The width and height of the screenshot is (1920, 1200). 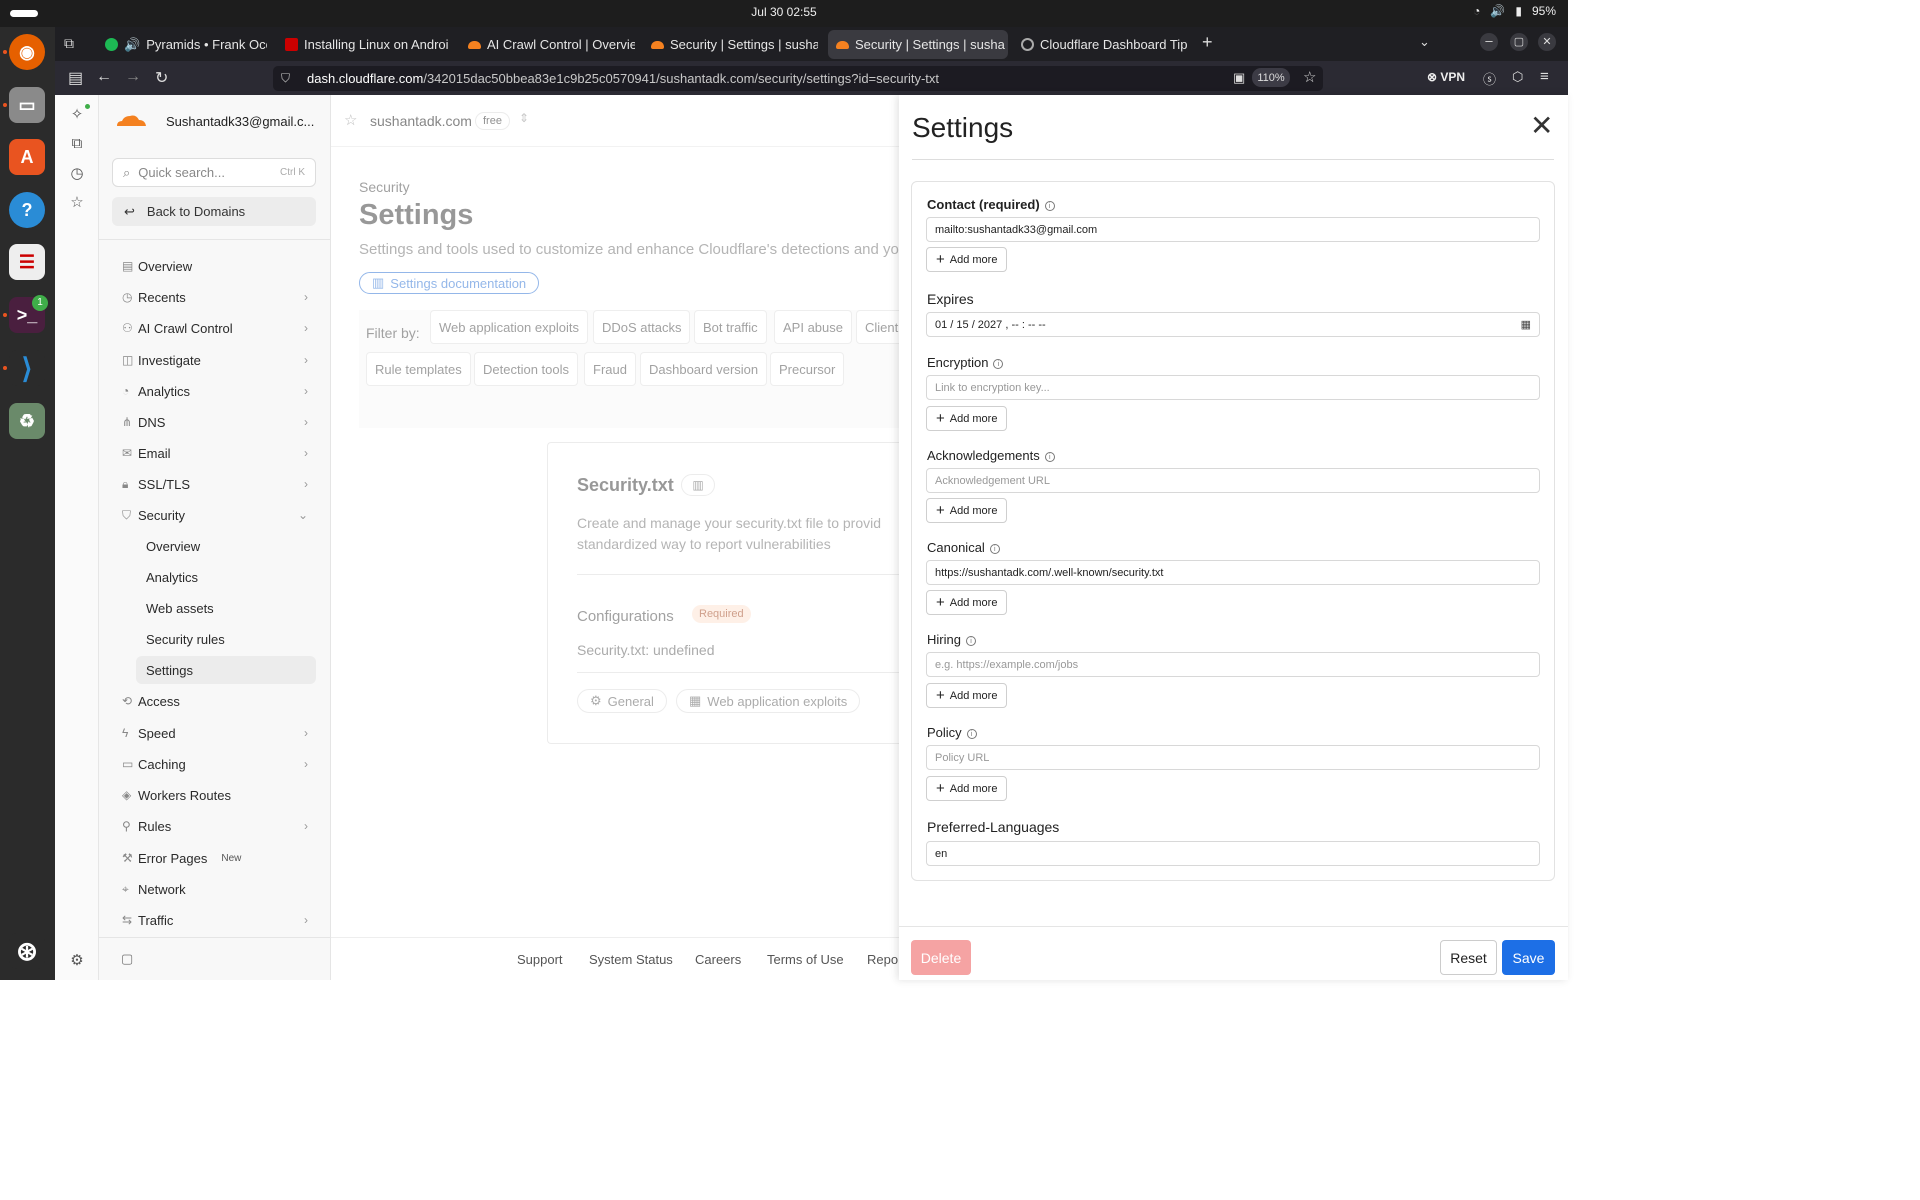 What do you see at coordinates (69, 43) in the screenshot?
I see `tab-overview-icon: ⧉` at bounding box center [69, 43].